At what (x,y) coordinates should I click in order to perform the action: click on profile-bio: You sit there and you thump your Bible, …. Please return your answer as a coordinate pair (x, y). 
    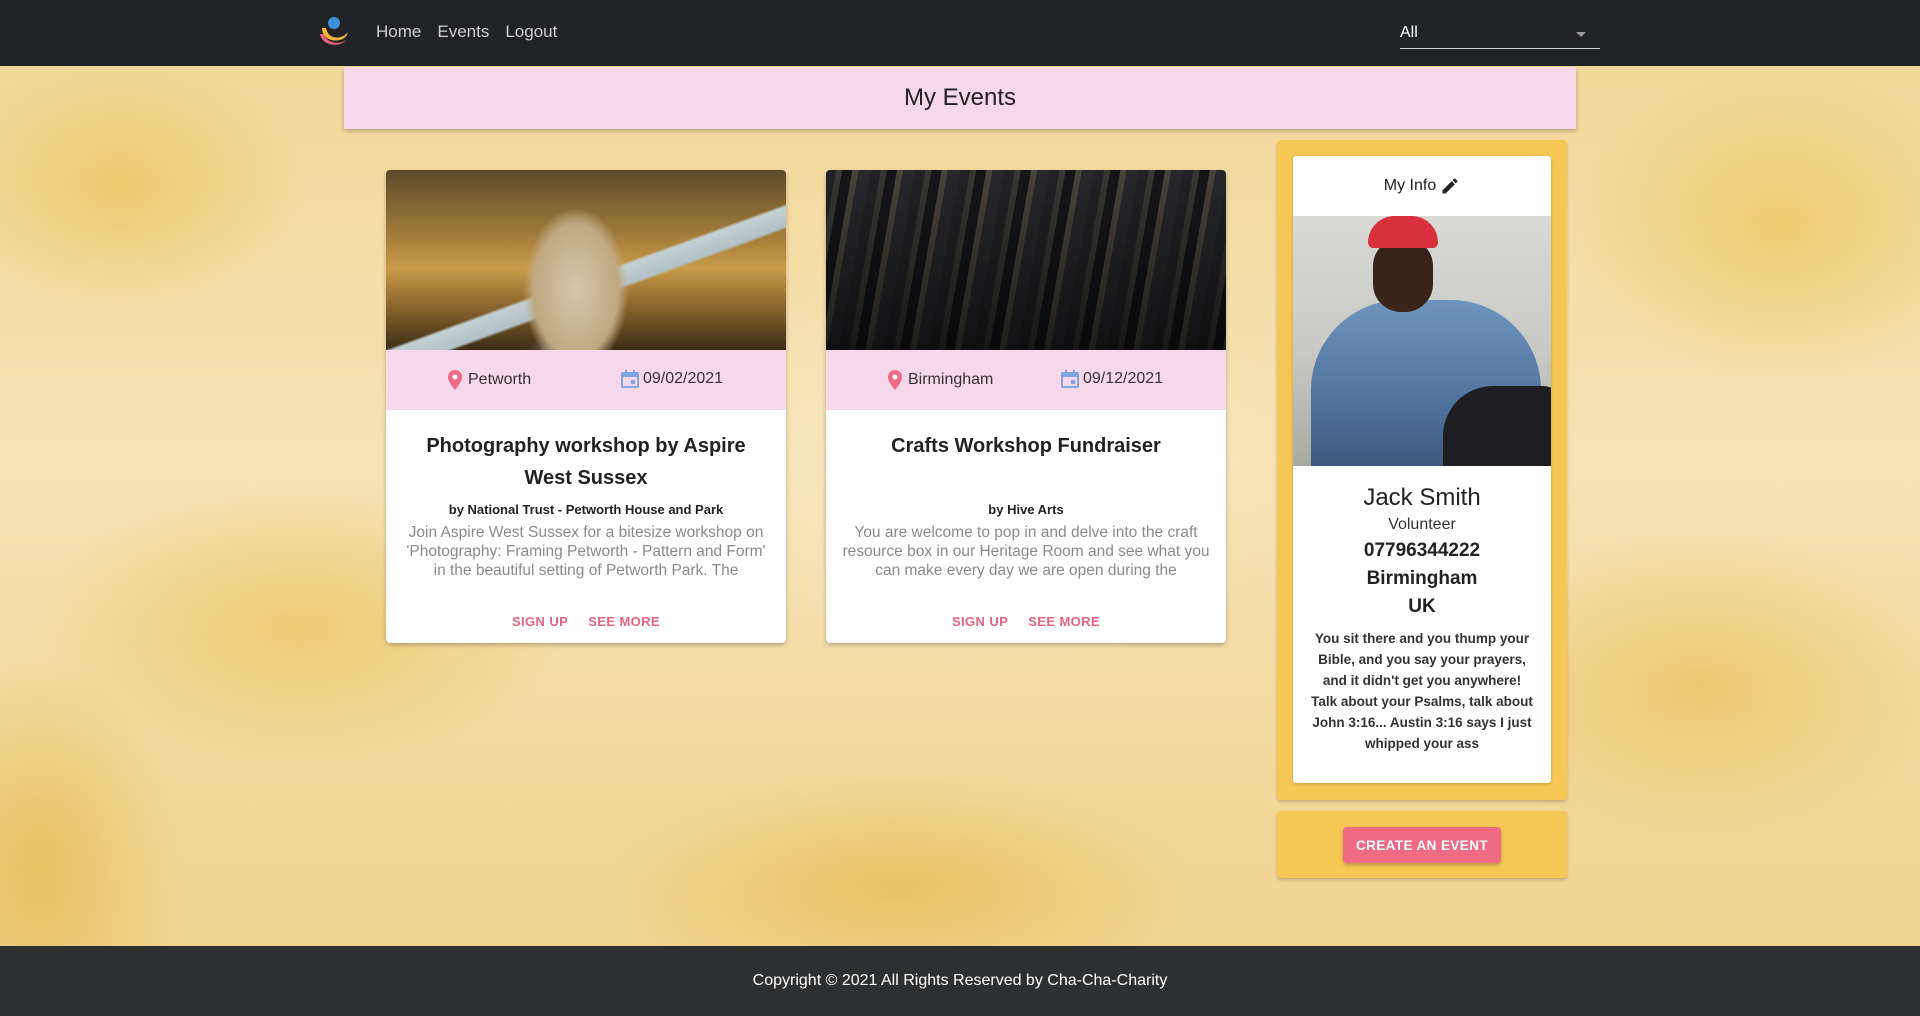
    Looking at the image, I should click on (1422, 691).